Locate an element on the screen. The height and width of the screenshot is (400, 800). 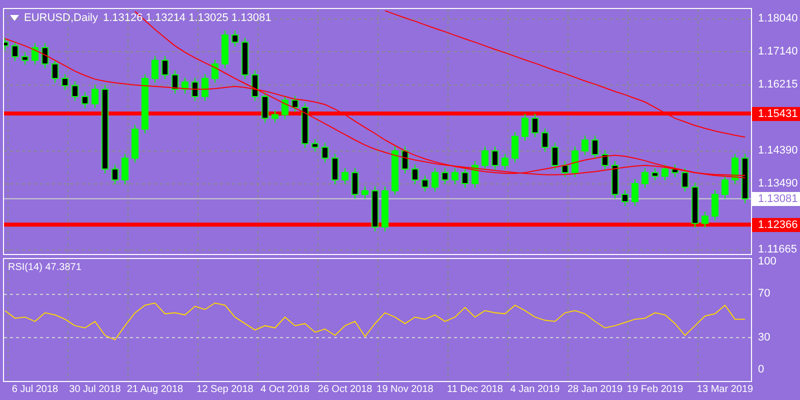
price-axis-label: 1.17140 is located at coordinates (778, 51).